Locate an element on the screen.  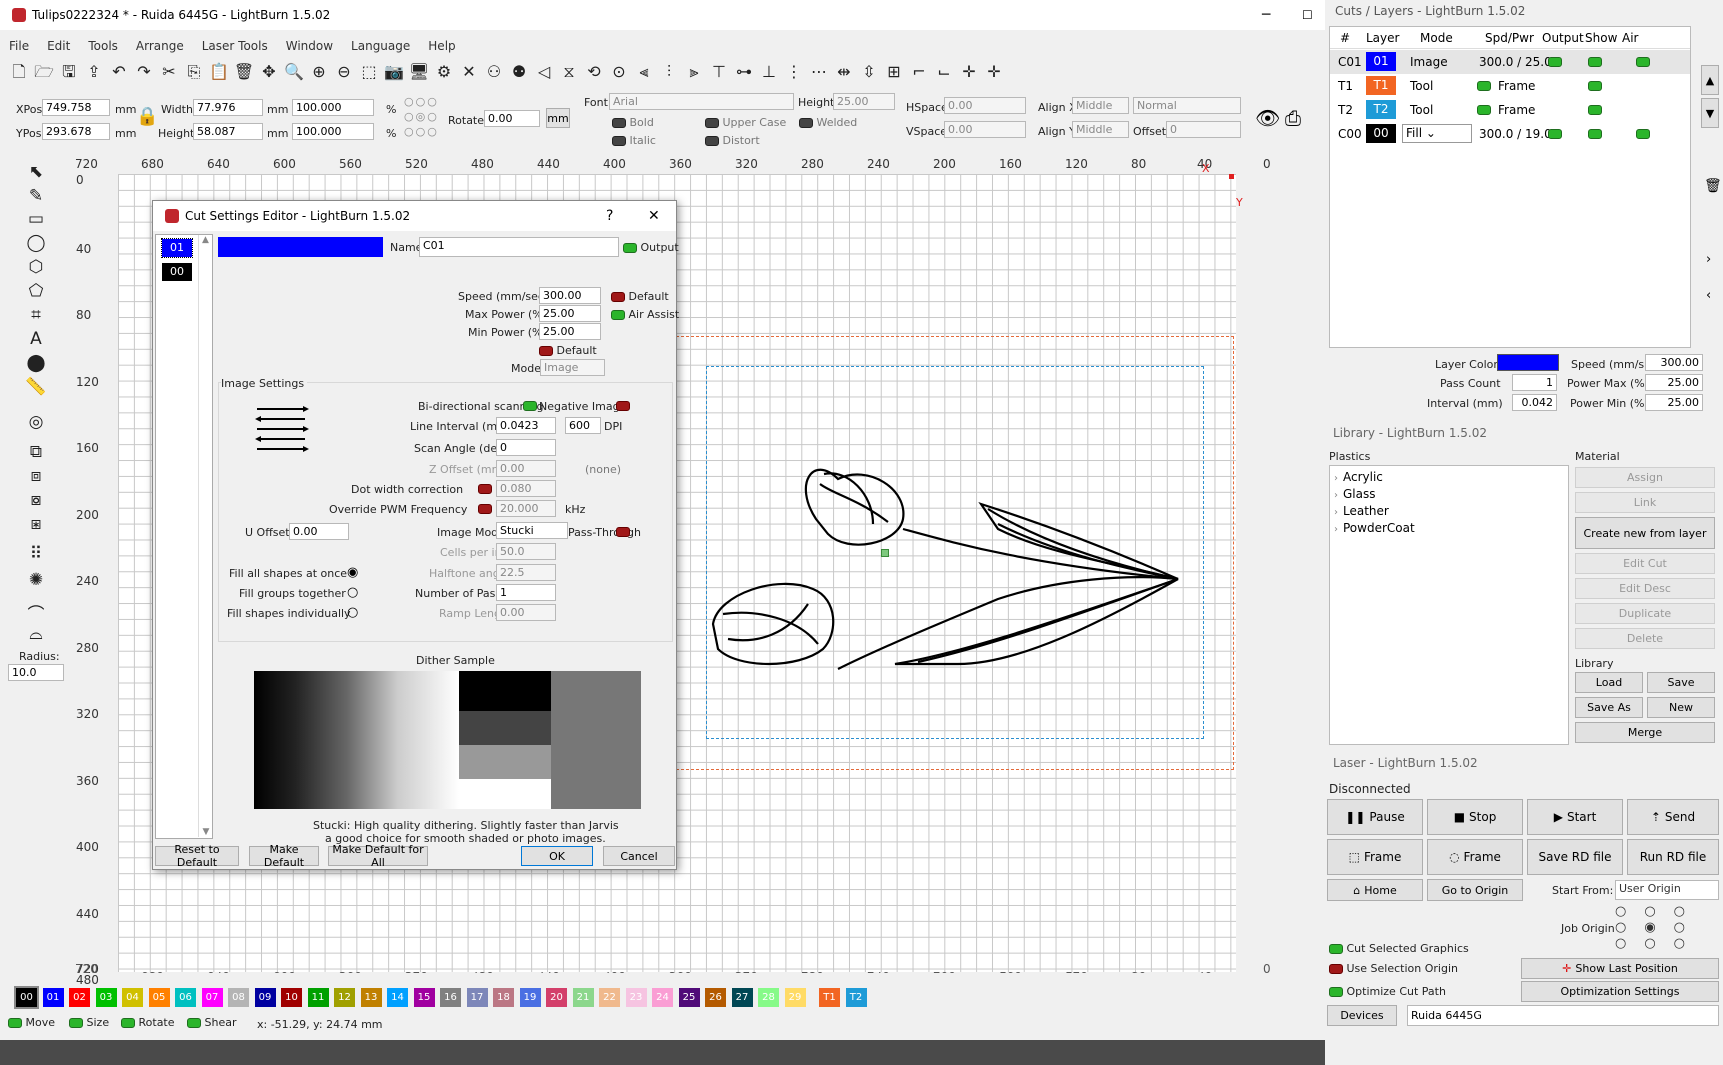
library-item-glass: › Glass is located at coordinates (1355, 494).